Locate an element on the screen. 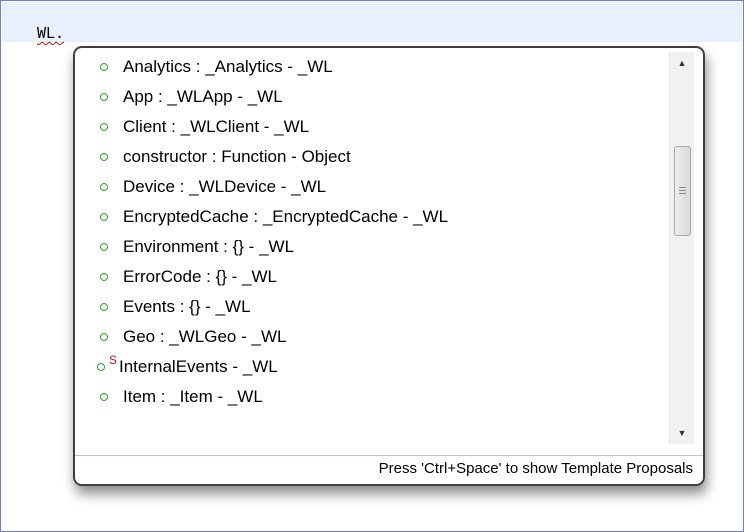 The height and width of the screenshot is (532, 744). proposal-label: Device : _WLDevice - _WL is located at coordinates (225, 186).